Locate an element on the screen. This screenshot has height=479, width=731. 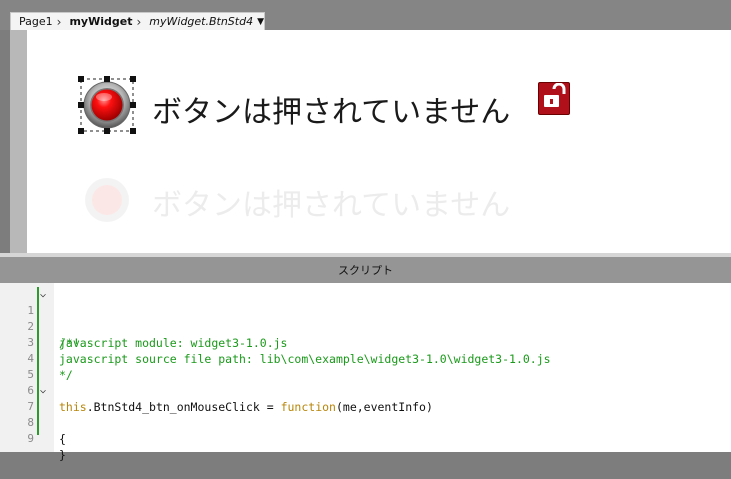
canvas-ruler is located at coordinates (18, 141).